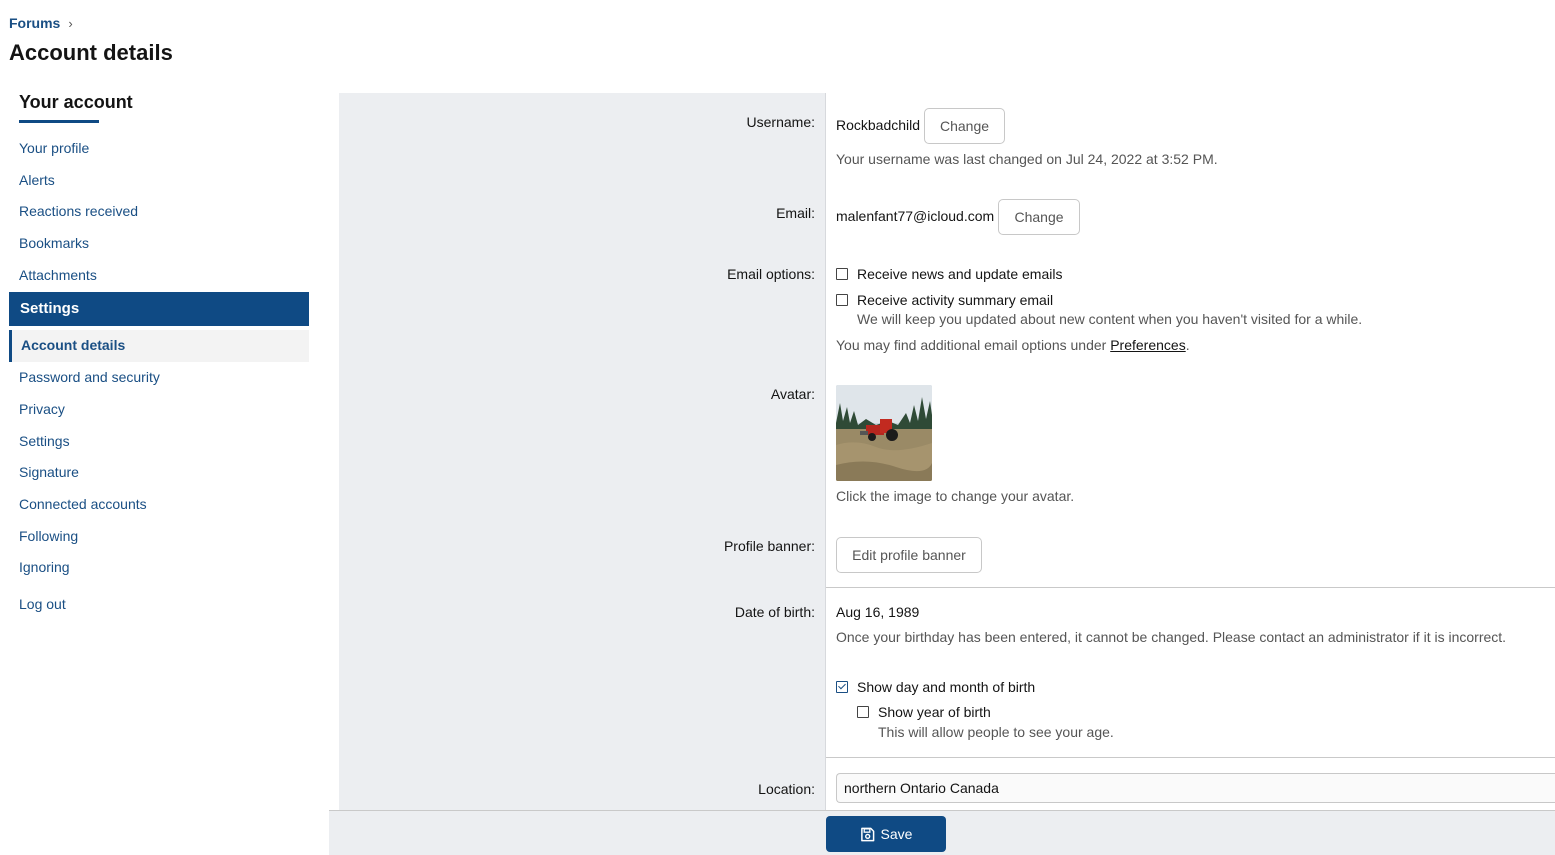 The image size is (1555, 855). What do you see at coordinates (91, 52) in the screenshot?
I see `page-title: Account details` at bounding box center [91, 52].